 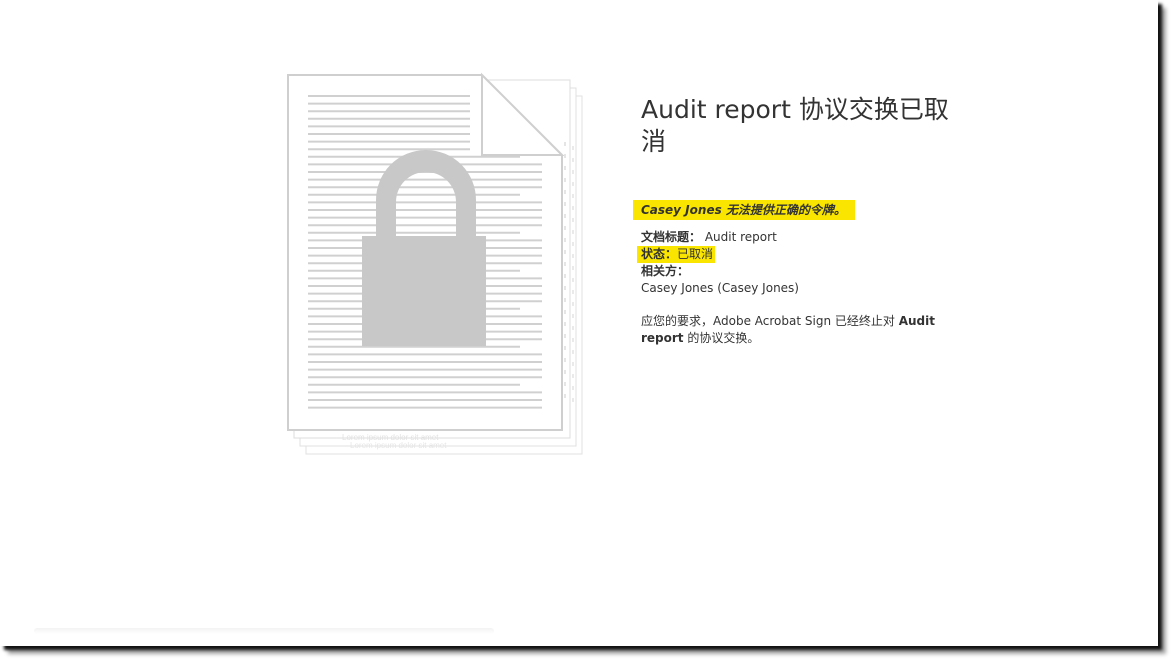 What do you see at coordinates (264, 631) in the screenshot?
I see `page-shadow` at bounding box center [264, 631].